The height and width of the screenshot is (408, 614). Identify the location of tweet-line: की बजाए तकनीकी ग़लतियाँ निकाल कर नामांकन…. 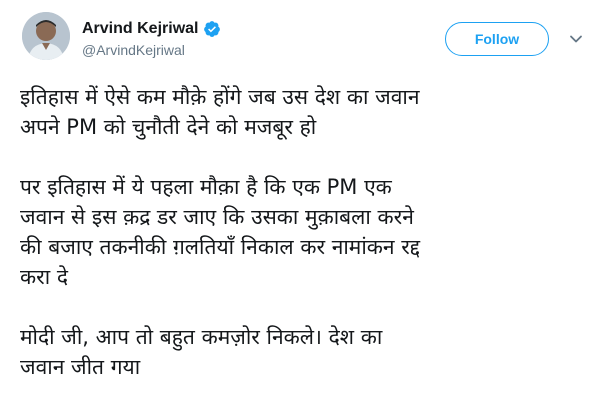
(220, 247).